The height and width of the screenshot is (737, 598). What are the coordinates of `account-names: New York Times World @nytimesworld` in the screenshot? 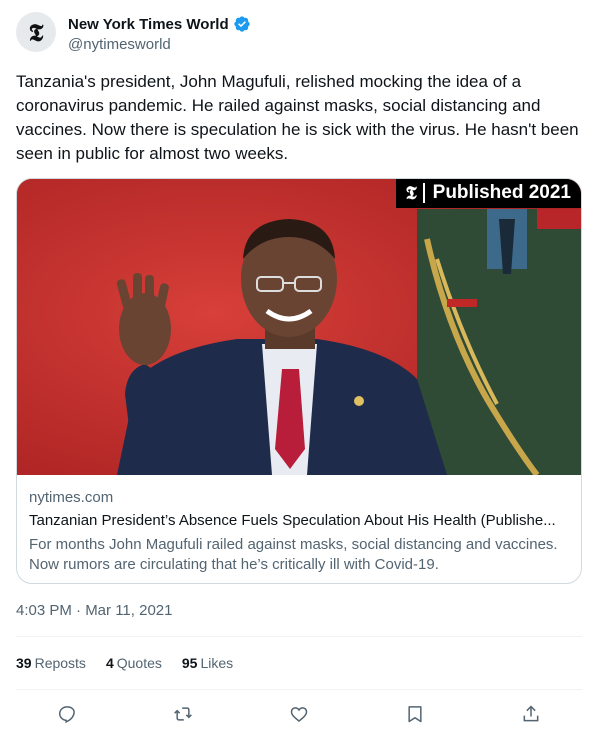 It's located at (159, 33).